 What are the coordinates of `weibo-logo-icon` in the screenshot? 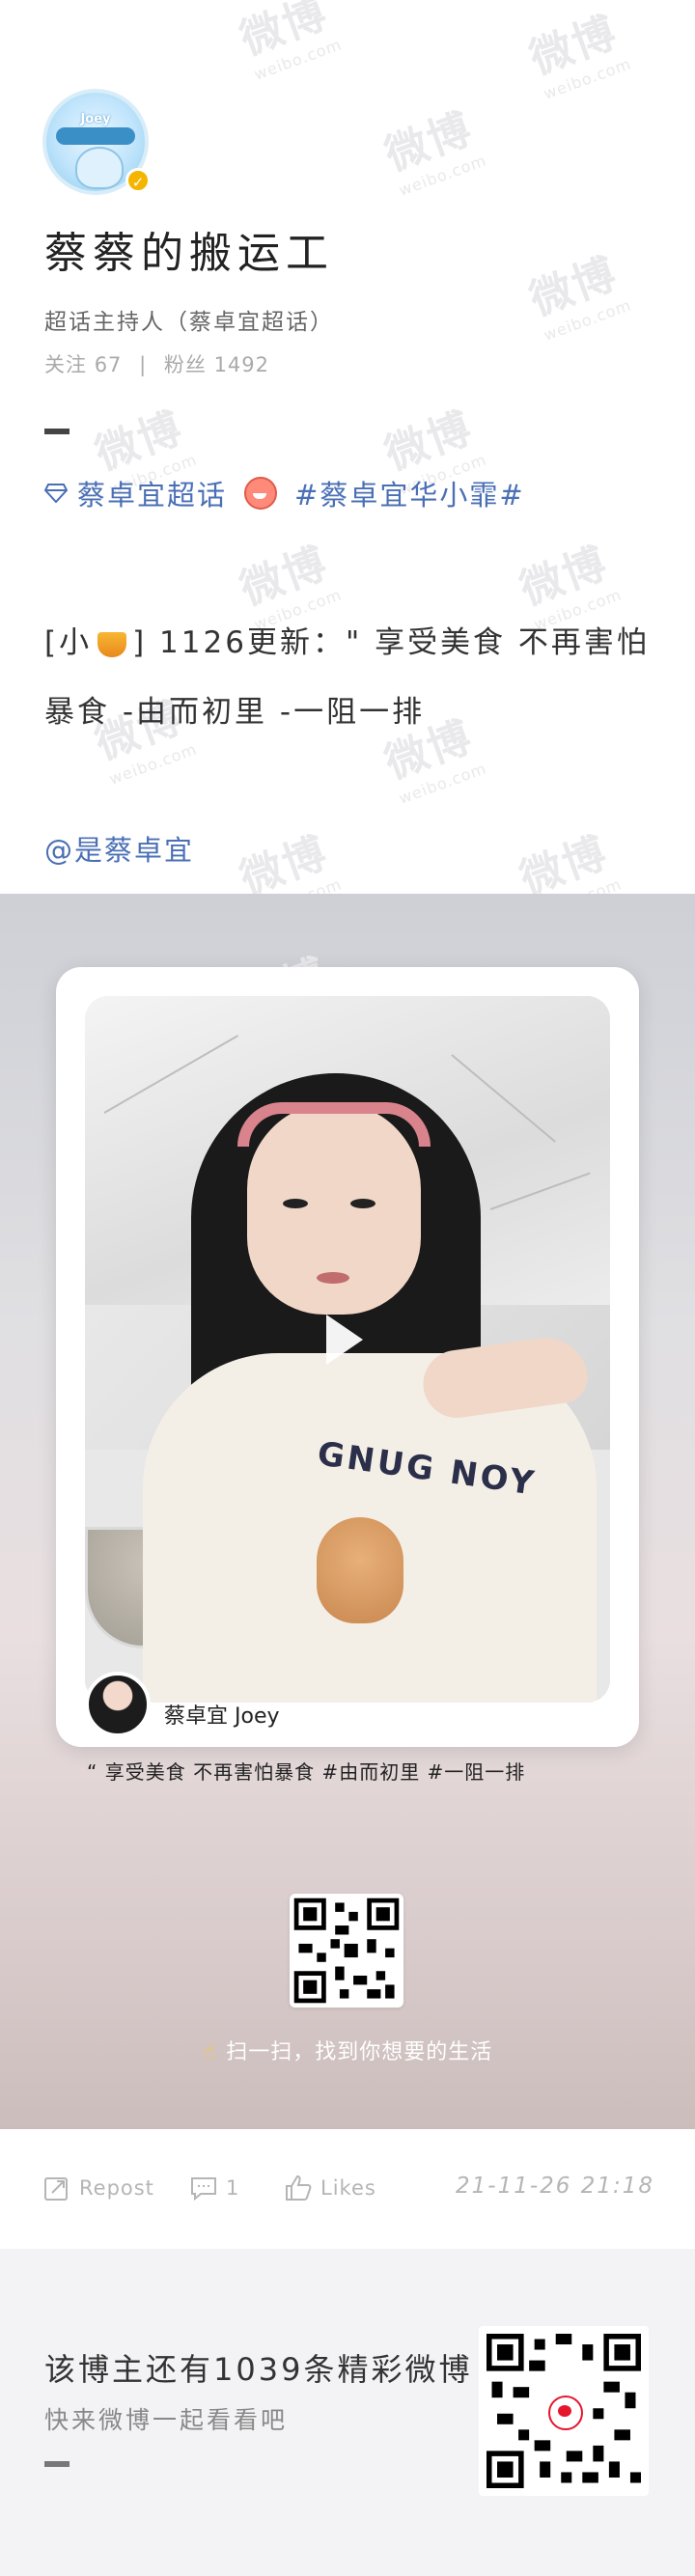 It's located at (565, 2413).